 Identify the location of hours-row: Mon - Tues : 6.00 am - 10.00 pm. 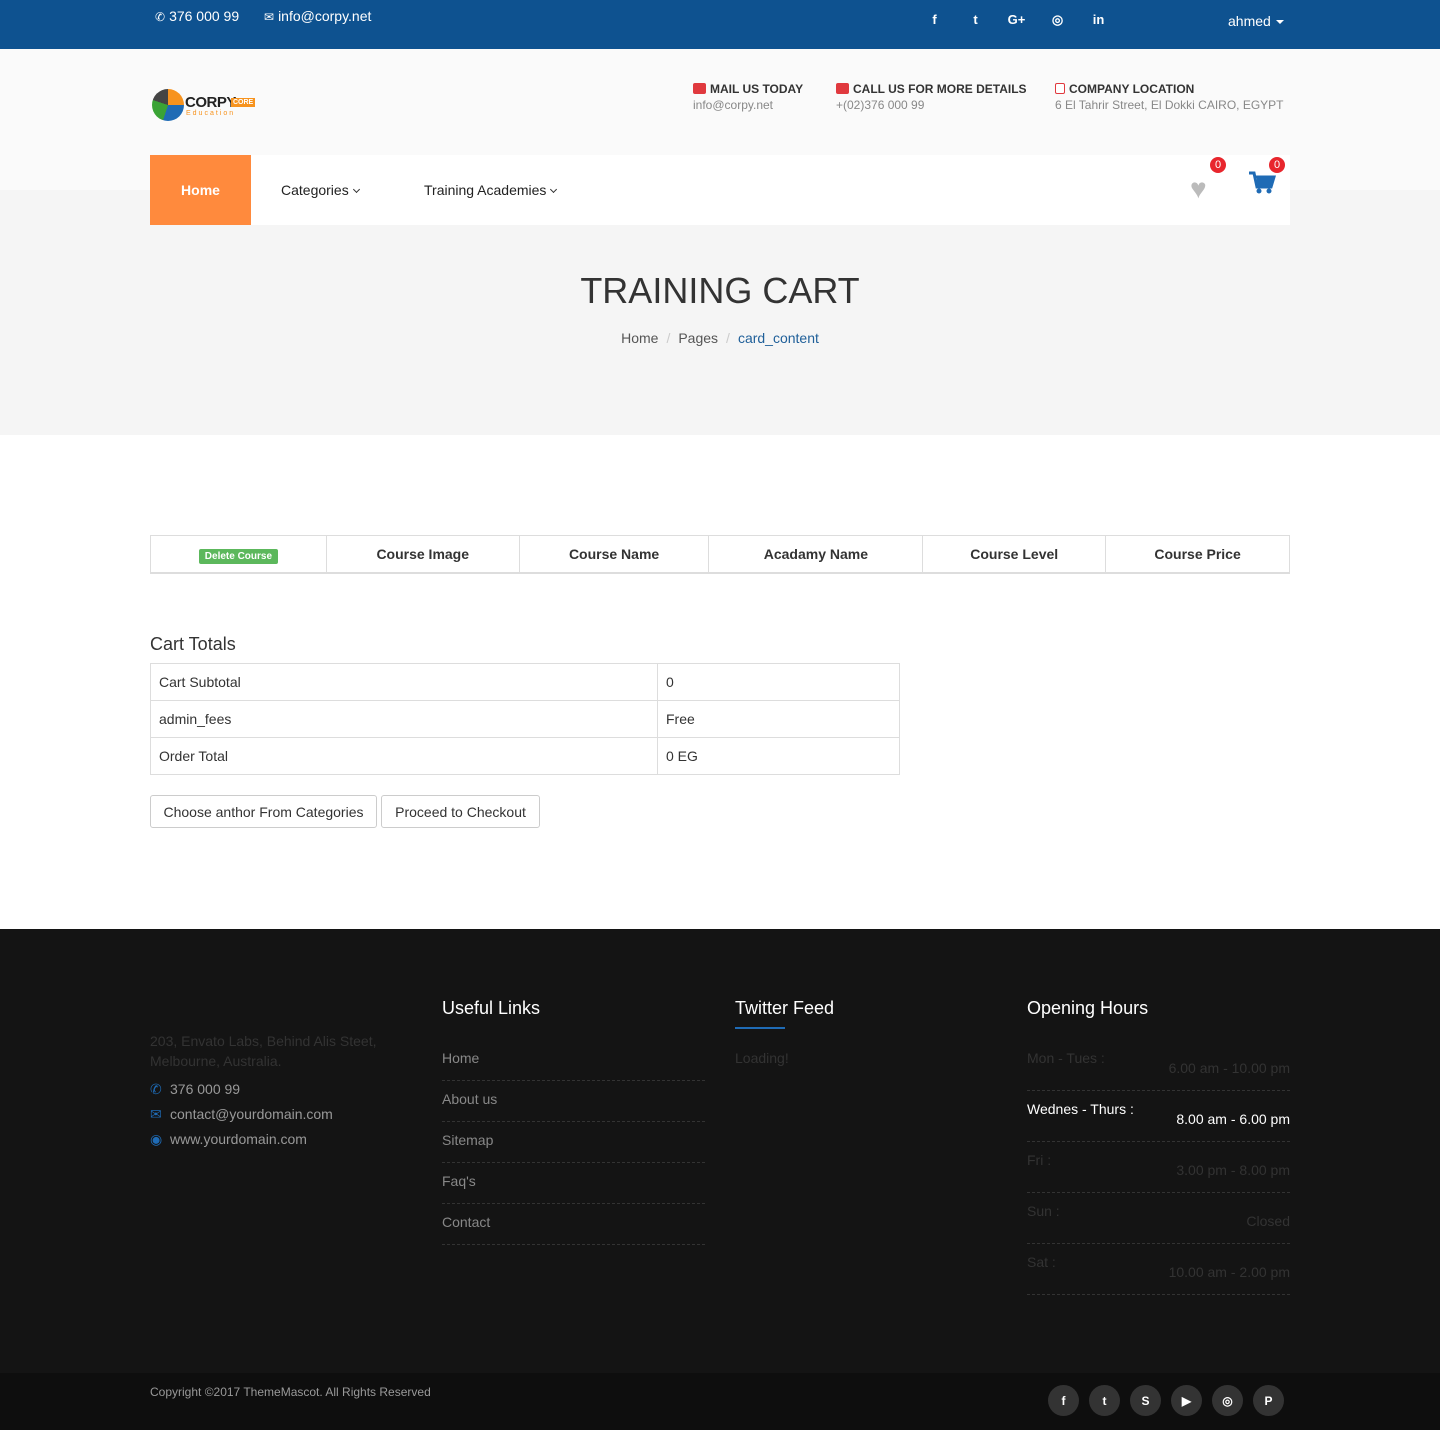
(1158, 1065).